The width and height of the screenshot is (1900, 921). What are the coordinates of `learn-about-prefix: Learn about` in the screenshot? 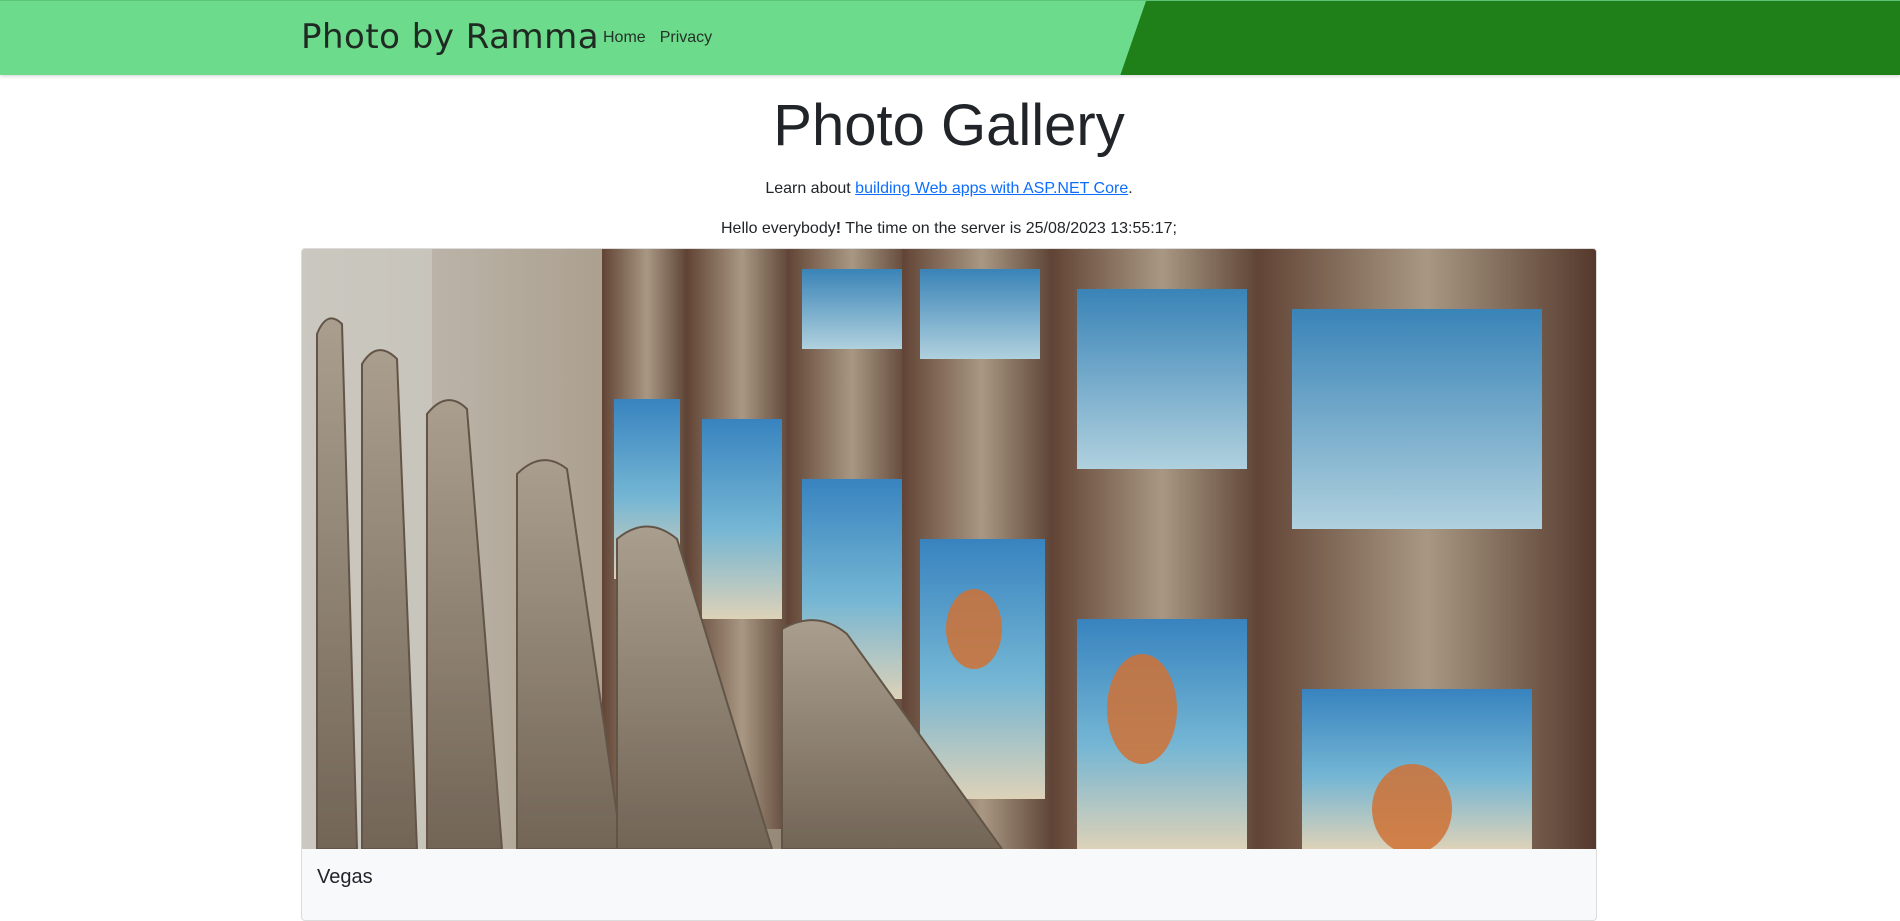 It's located at (810, 188).